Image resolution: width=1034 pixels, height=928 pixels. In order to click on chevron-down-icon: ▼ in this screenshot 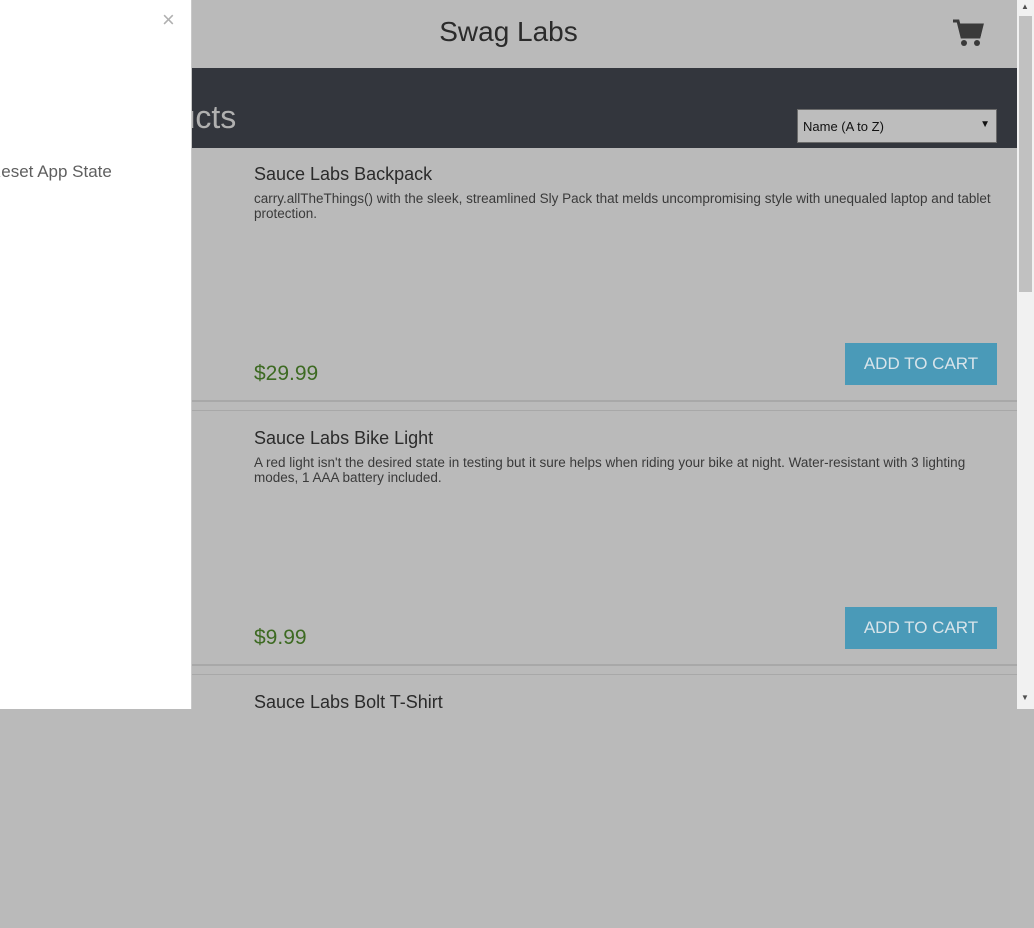, I will do `click(985, 124)`.